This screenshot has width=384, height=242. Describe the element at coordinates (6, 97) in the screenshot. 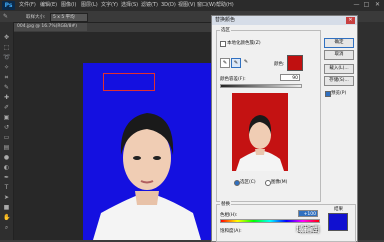

I see `healing-tool-icon: ✚` at that location.